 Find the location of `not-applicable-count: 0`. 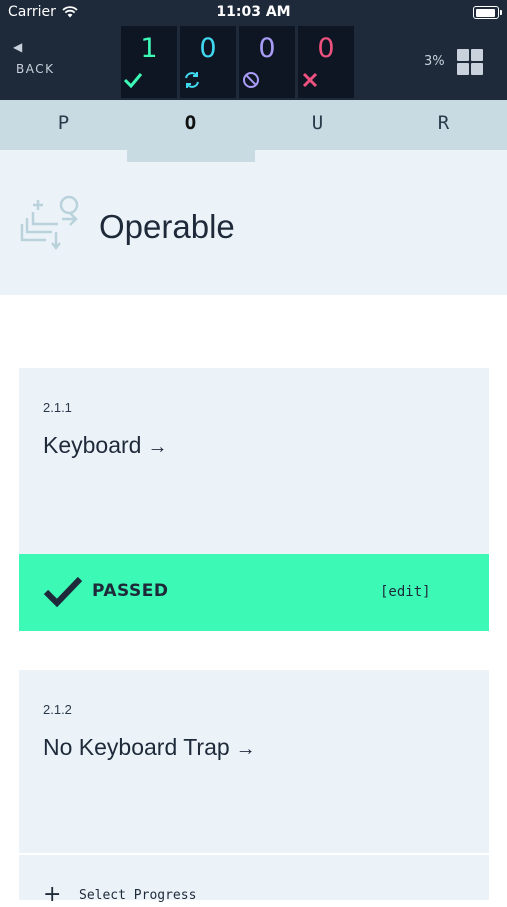

not-applicable-count: 0 is located at coordinates (267, 48).